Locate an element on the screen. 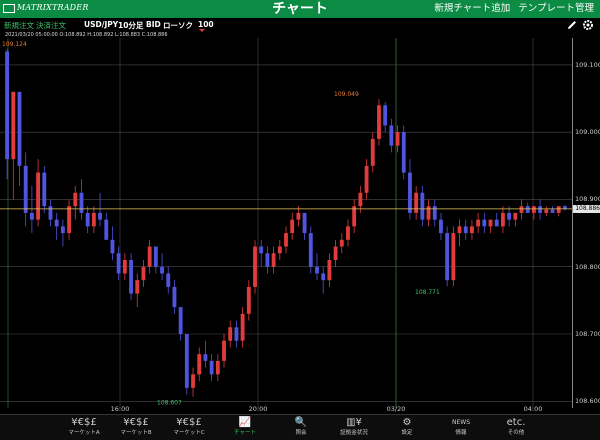 The height and width of the screenshot is (440, 600). tab-market-c: ¥€$£ マーケットC is located at coordinates (189, 426).